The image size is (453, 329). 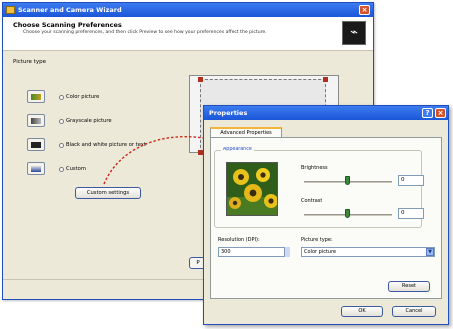 What do you see at coordinates (409, 286) in the screenshot?
I see `reset-button: Reset` at bounding box center [409, 286].